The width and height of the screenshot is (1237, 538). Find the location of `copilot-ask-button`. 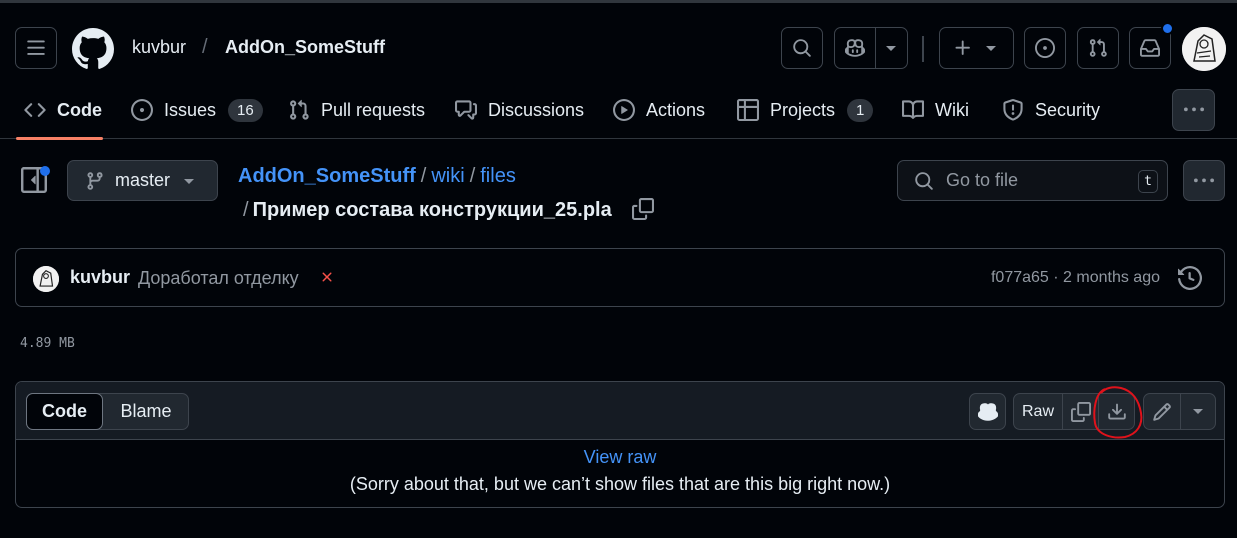

copilot-ask-button is located at coordinates (987, 411).